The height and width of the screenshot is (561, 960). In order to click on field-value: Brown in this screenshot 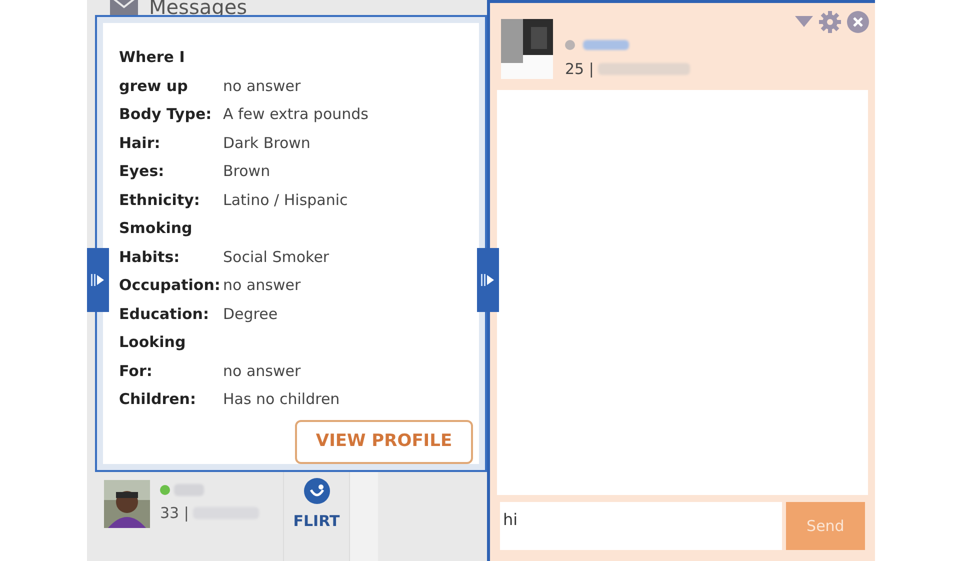, I will do `click(246, 171)`.